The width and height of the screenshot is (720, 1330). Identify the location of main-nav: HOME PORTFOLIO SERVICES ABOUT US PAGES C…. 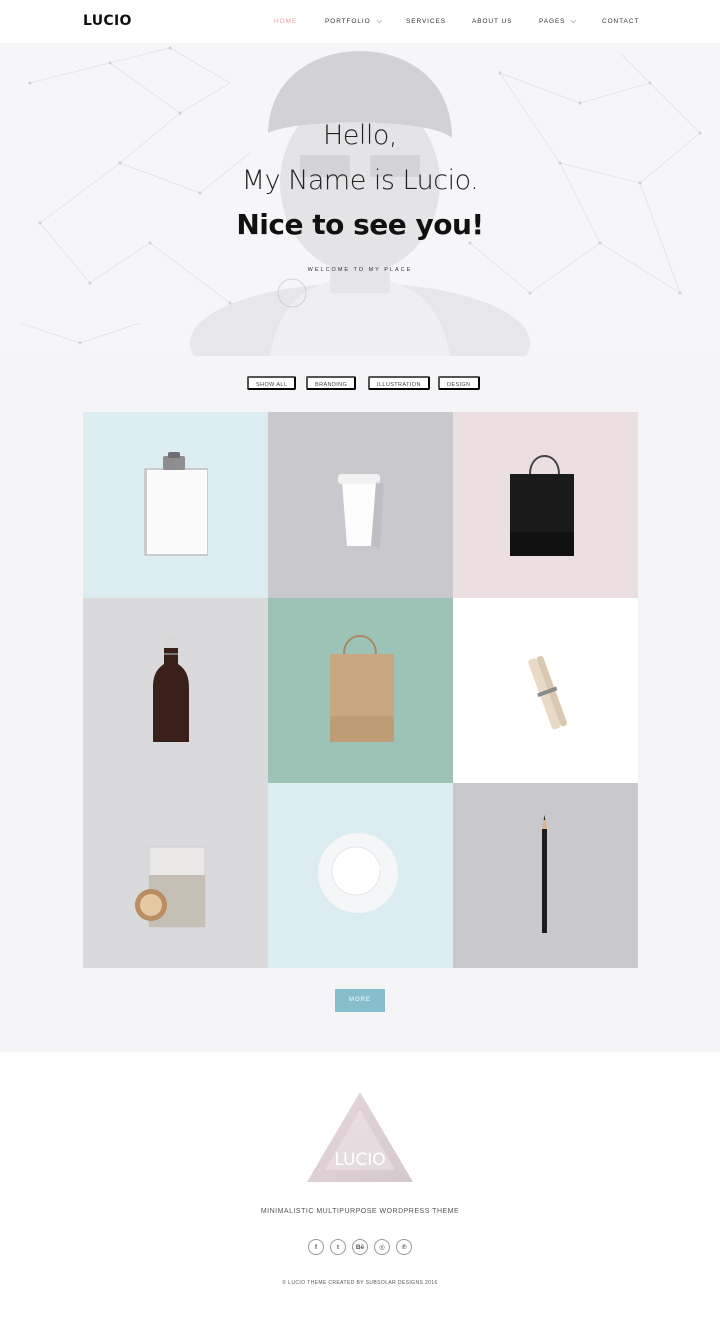
(360, 22).